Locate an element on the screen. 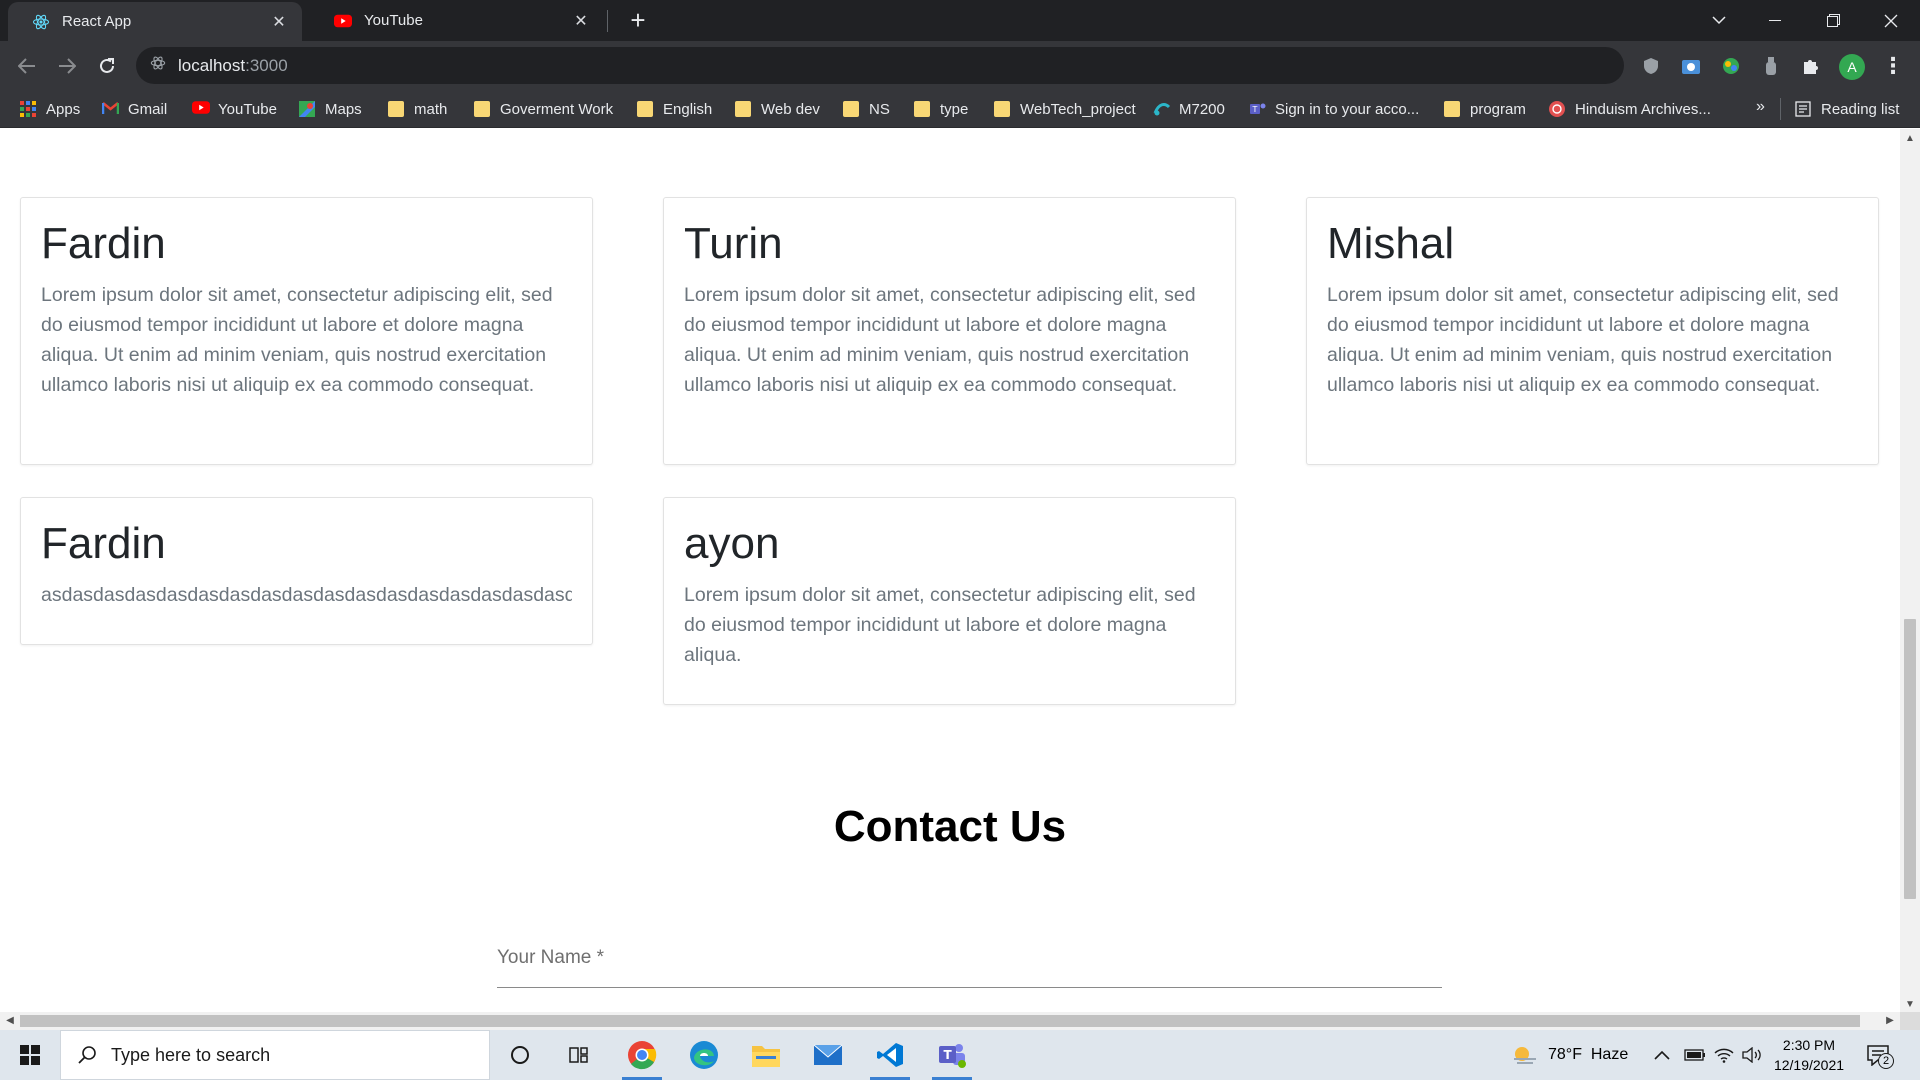 The image size is (1920, 1080). file-explorer-icon is located at coordinates (766, 1055).